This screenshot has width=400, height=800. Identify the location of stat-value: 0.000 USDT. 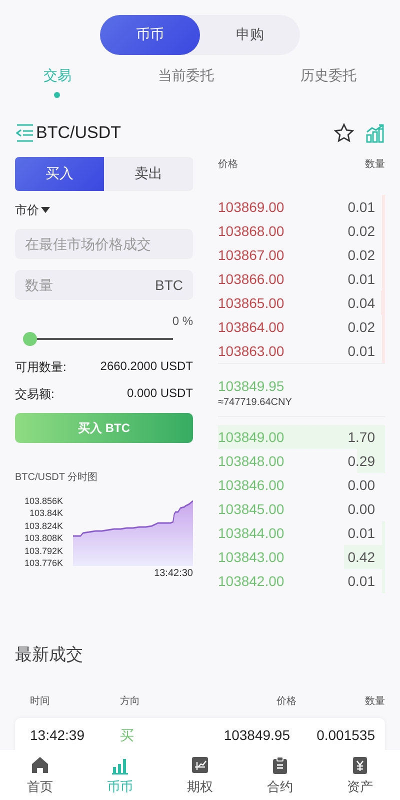
(159, 393).